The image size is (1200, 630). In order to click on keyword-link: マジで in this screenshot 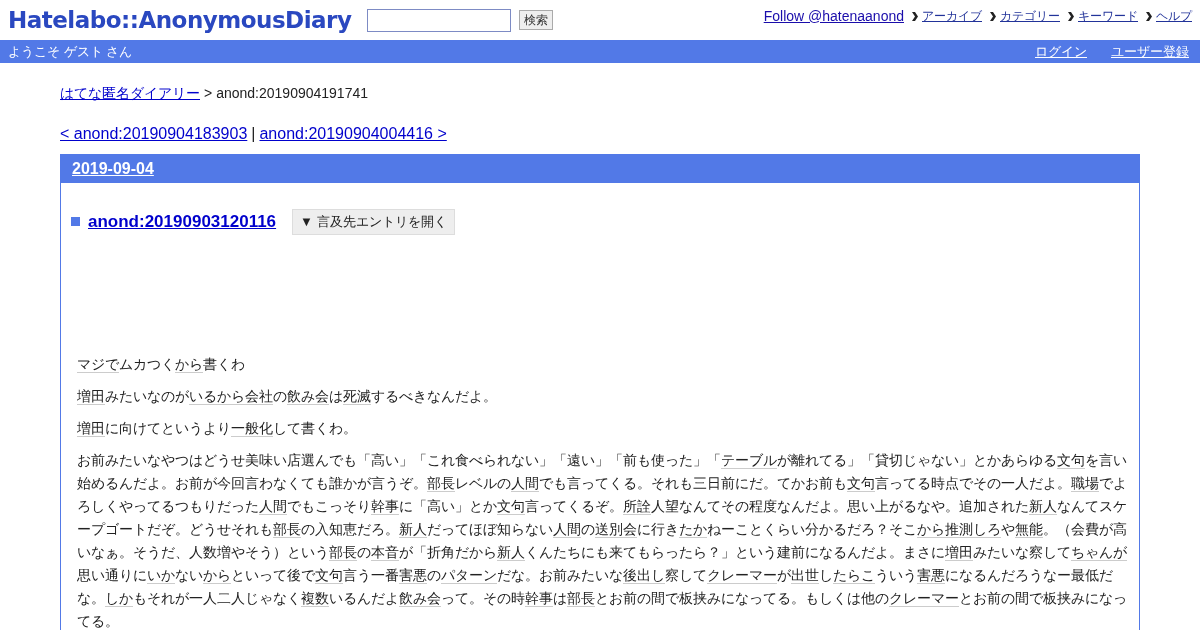, I will do `click(98, 364)`.